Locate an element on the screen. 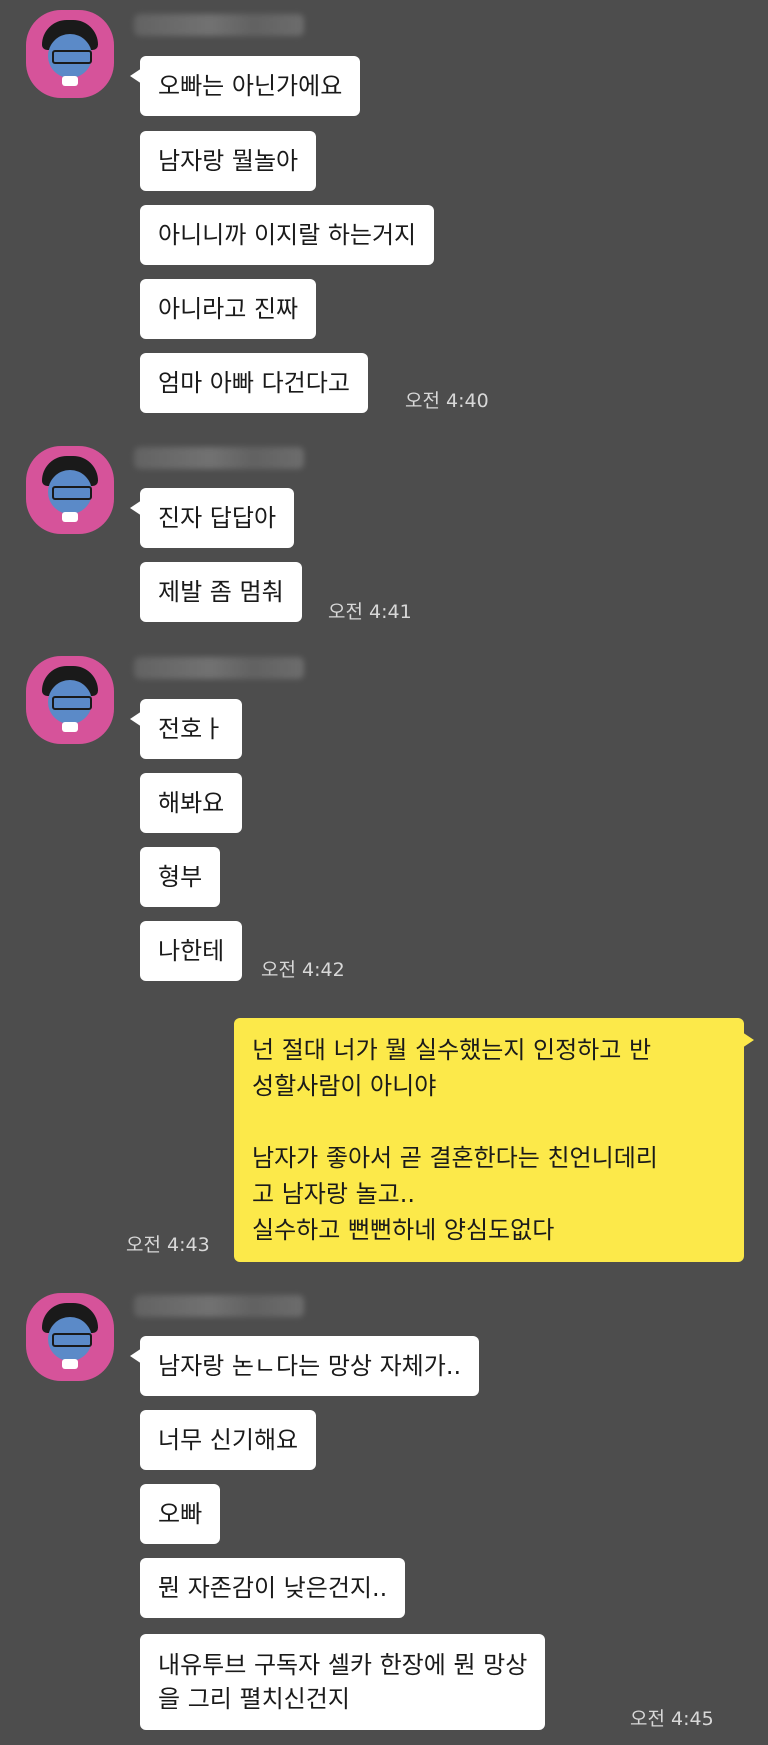 Image resolution: width=768 pixels, height=1745 pixels. message-timestamp: 오전 4:45 is located at coordinates (672, 1719).